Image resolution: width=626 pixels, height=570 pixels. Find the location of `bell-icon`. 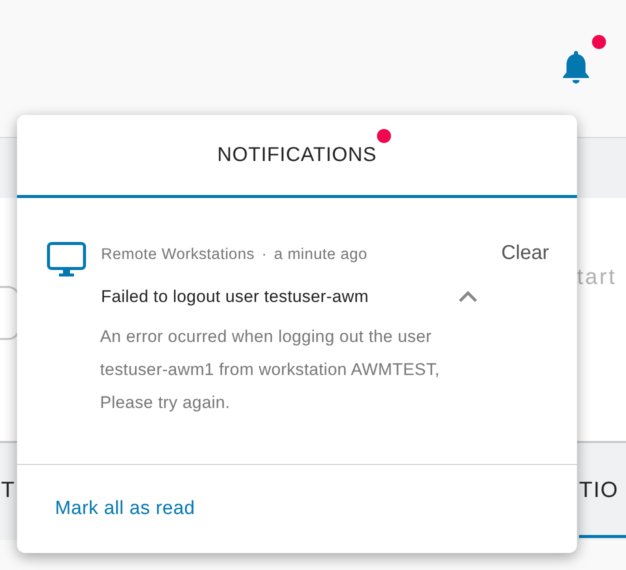

bell-icon is located at coordinates (576, 67).